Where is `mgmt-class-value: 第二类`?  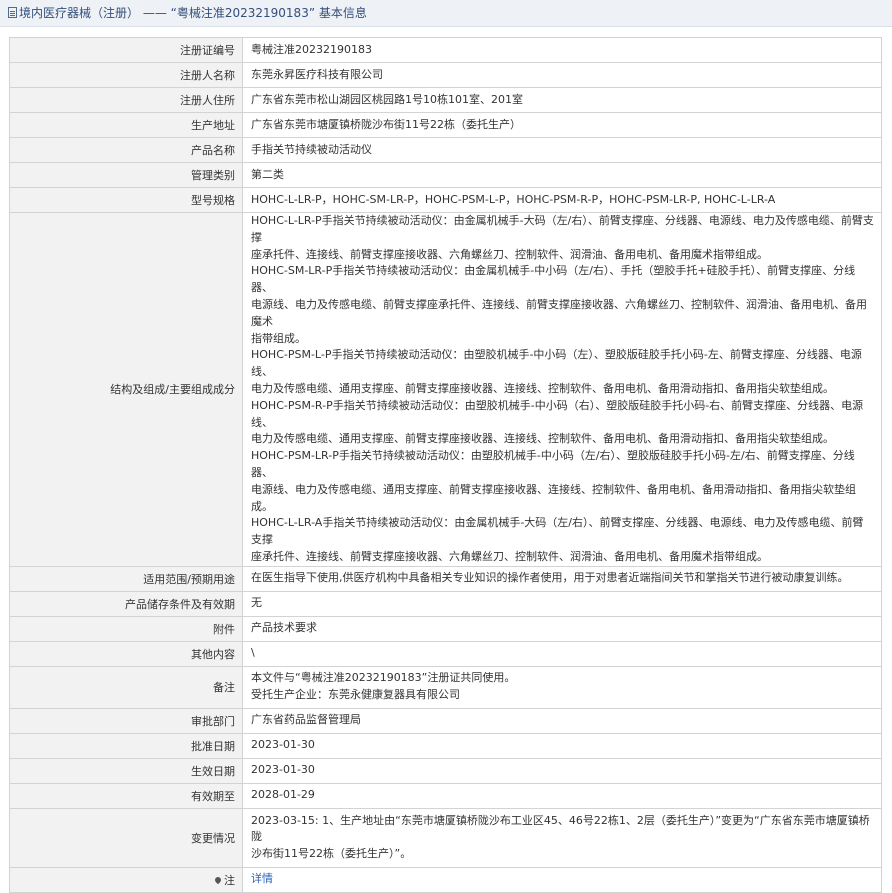
mgmt-class-value: 第二类 is located at coordinates (562, 175).